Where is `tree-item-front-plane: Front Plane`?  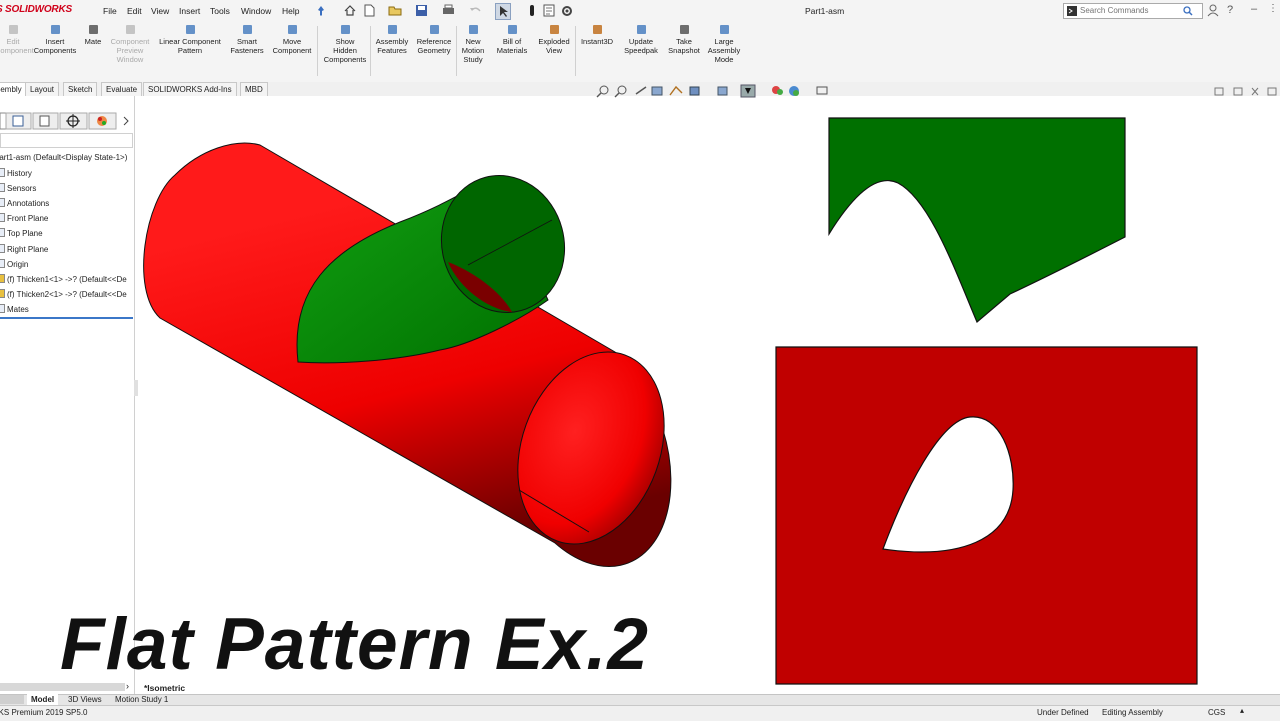
tree-item-front-plane: Front Plane is located at coordinates (24, 218).